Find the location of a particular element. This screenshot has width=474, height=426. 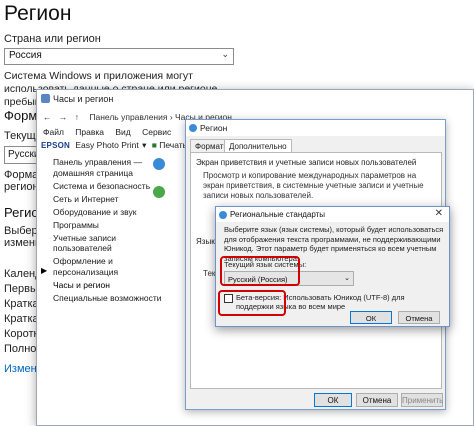

region-icon is located at coordinates (159, 192).